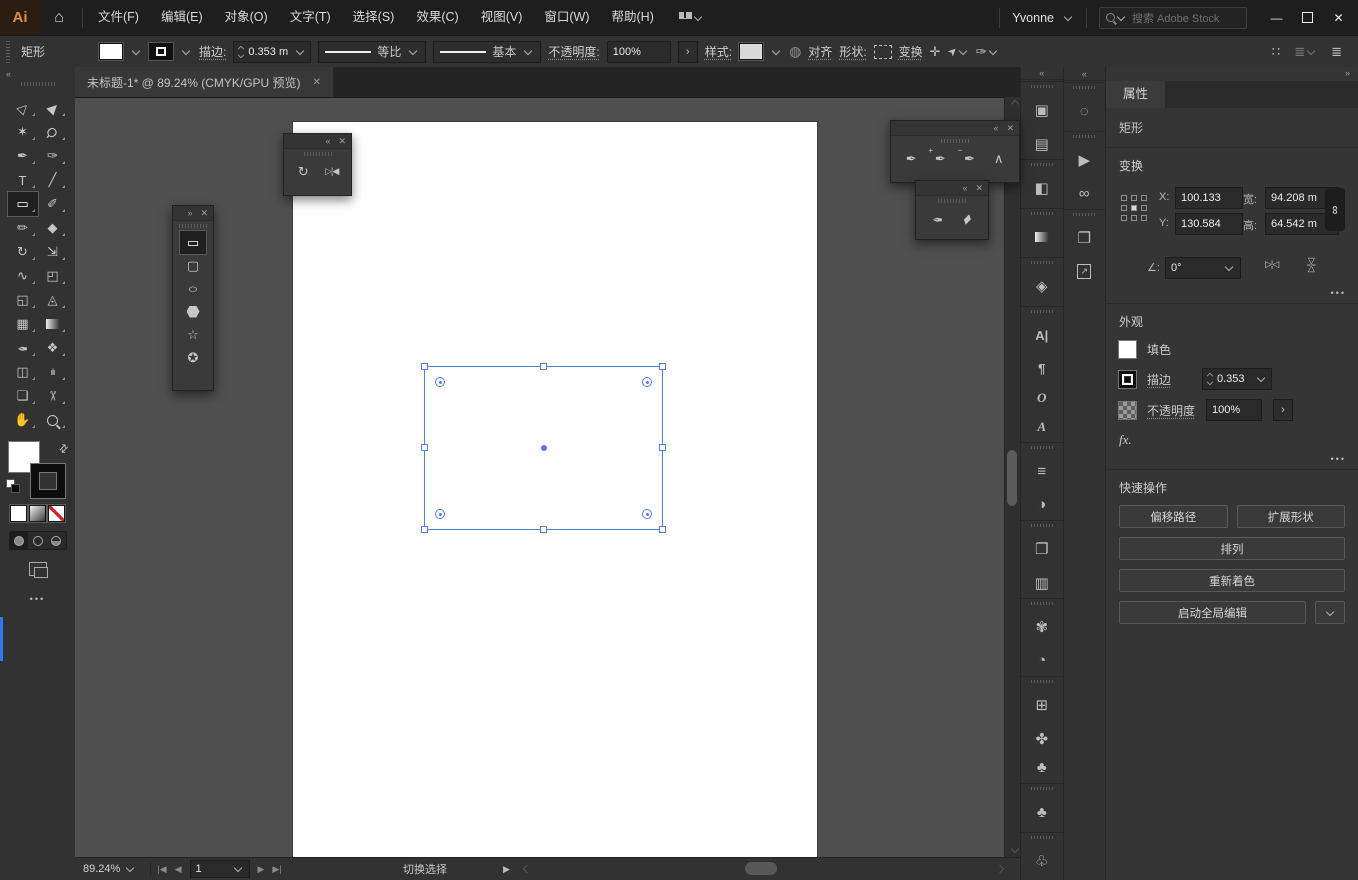 This screenshot has width=1358, height=880. Describe the element at coordinates (53, 300) in the screenshot. I see `perspective-grid-tool: ◬` at that location.